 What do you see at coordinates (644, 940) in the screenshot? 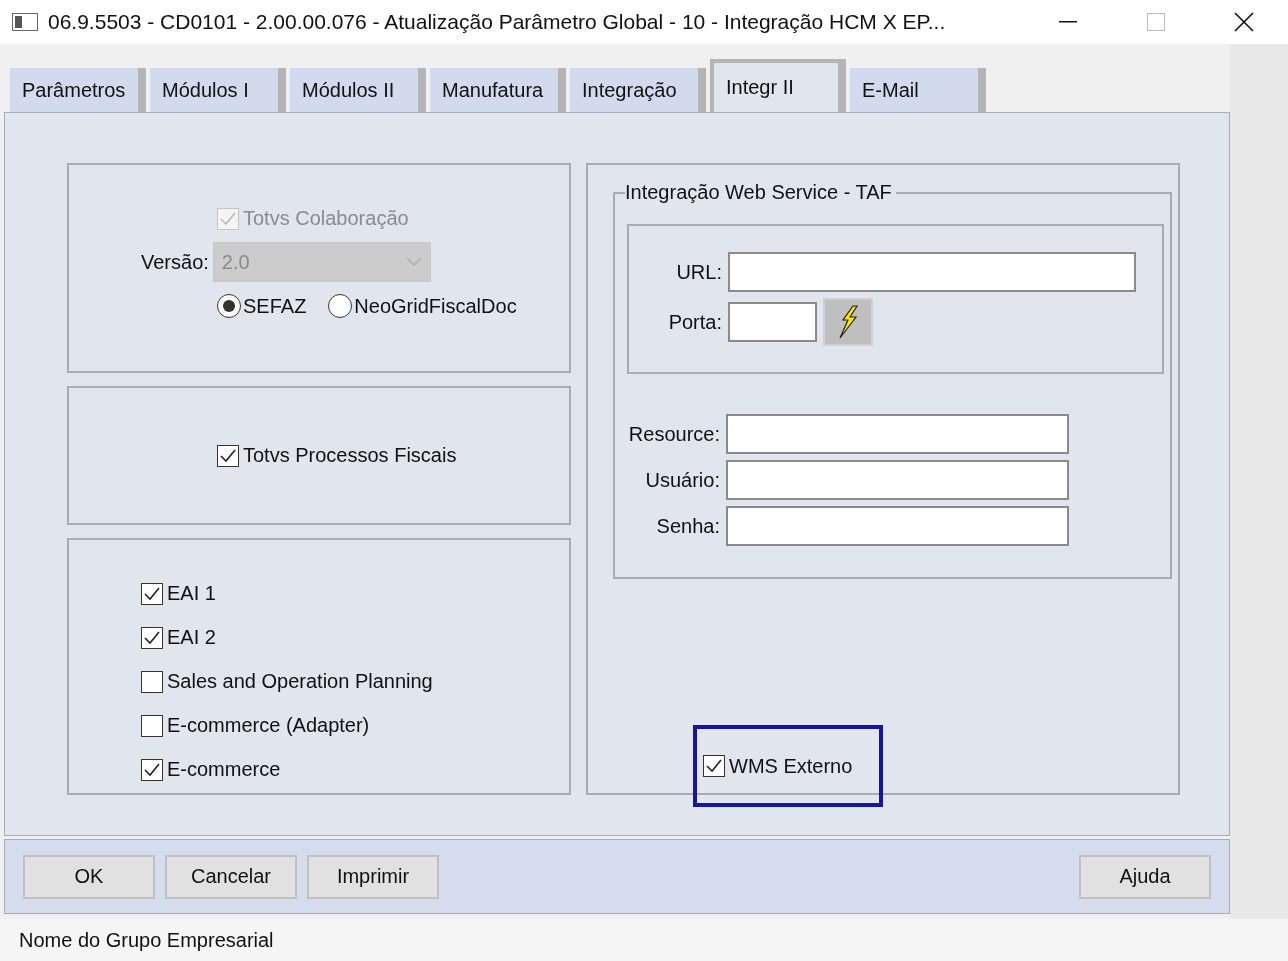
I see `status-bar: Nome do Grupo Empresarial` at bounding box center [644, 940].